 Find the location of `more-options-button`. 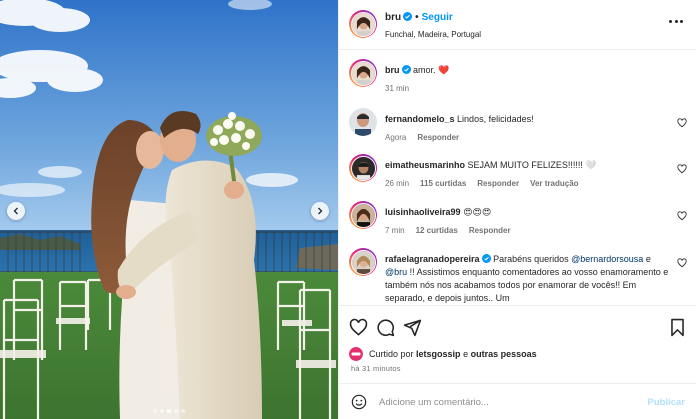

more-options-button is located at coordinates (676, 22).